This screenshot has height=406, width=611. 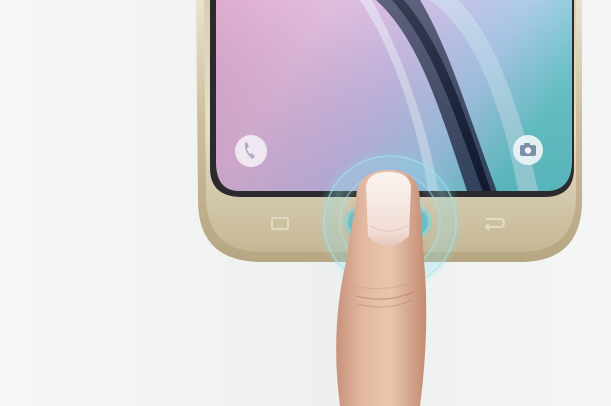 I want to click on camera-icon, so click(x=528, y=150).